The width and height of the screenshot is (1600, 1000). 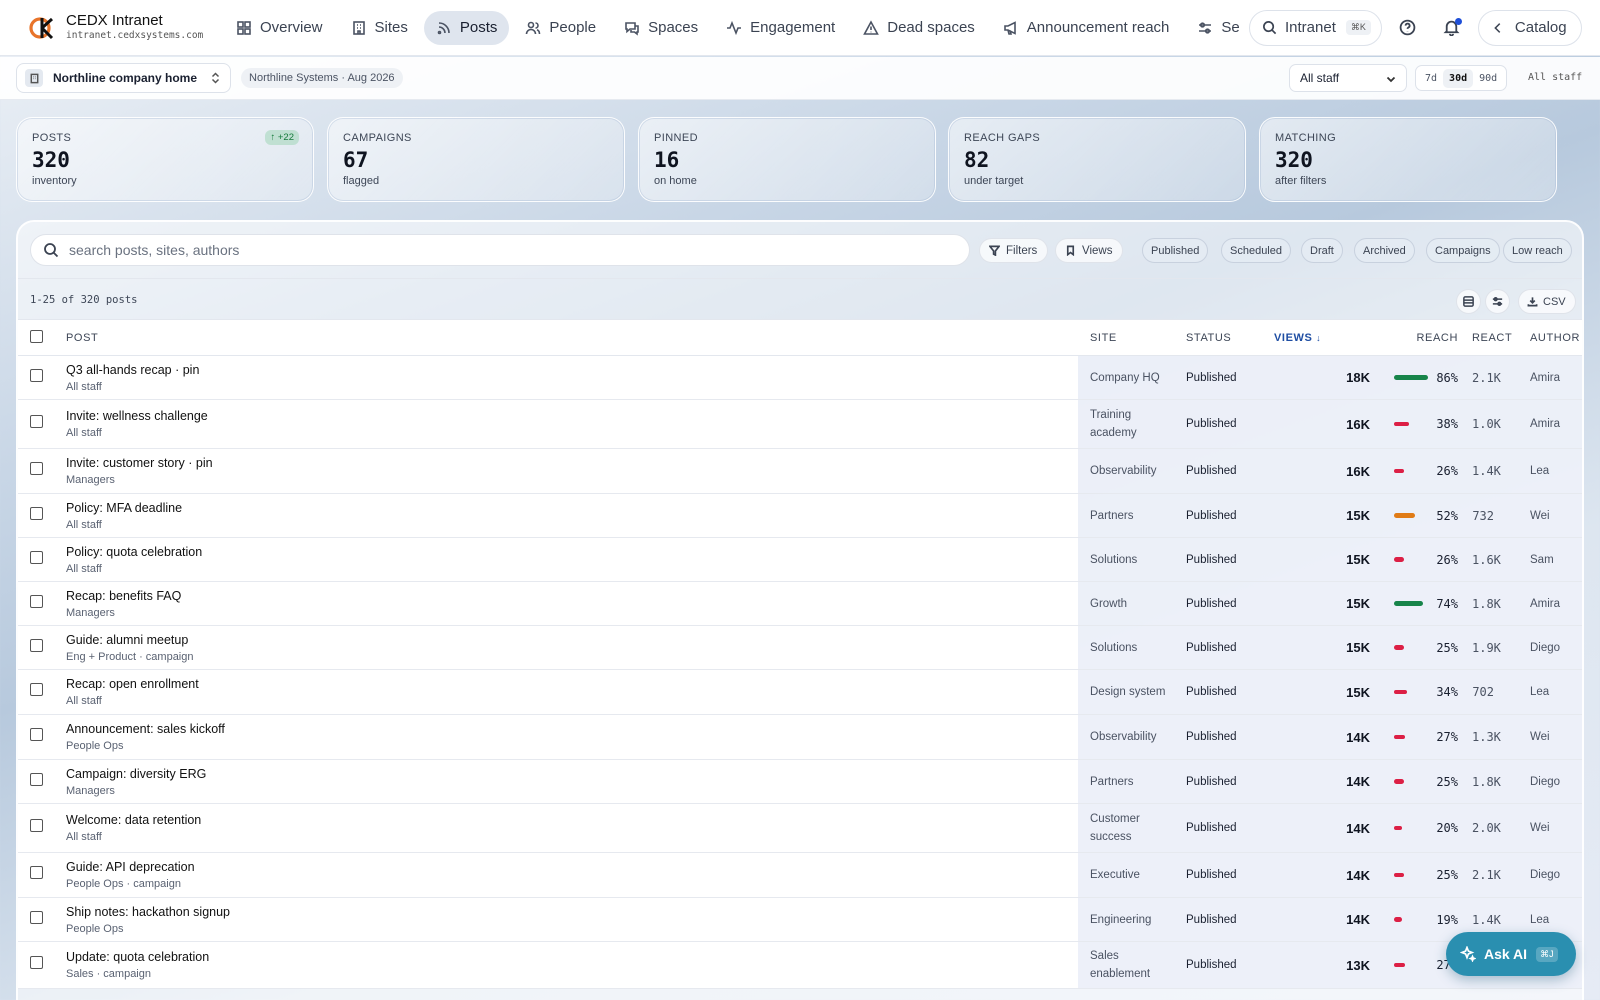 What do you see at coordinates (1384, 250) in the screenshot?
I see `filter-chip-archived: Archived` at bounding box center [1384, 250].